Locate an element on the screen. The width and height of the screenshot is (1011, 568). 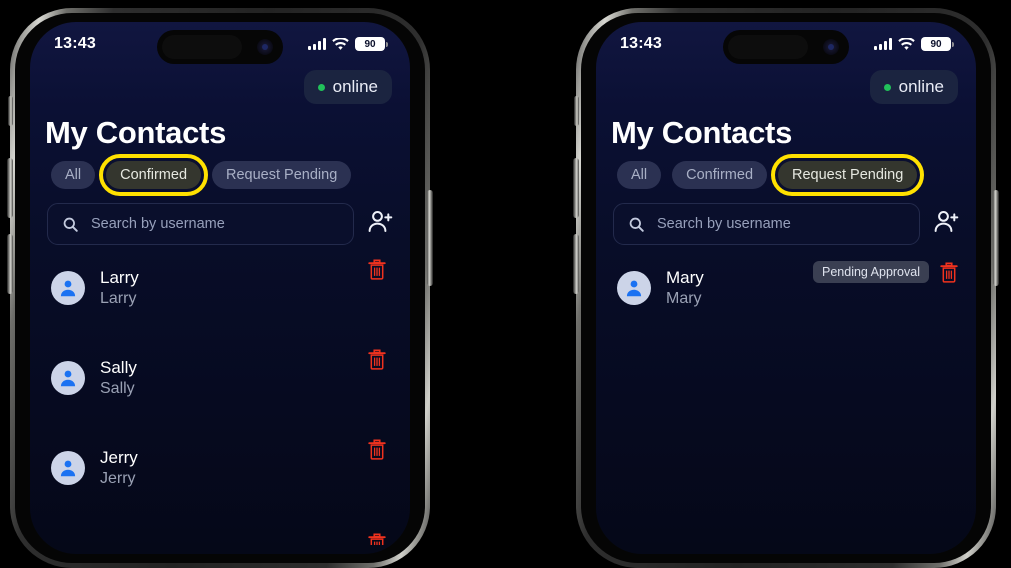
contact-list-item: Mary Mary Pending Approval is located at coordinates (786, 288).